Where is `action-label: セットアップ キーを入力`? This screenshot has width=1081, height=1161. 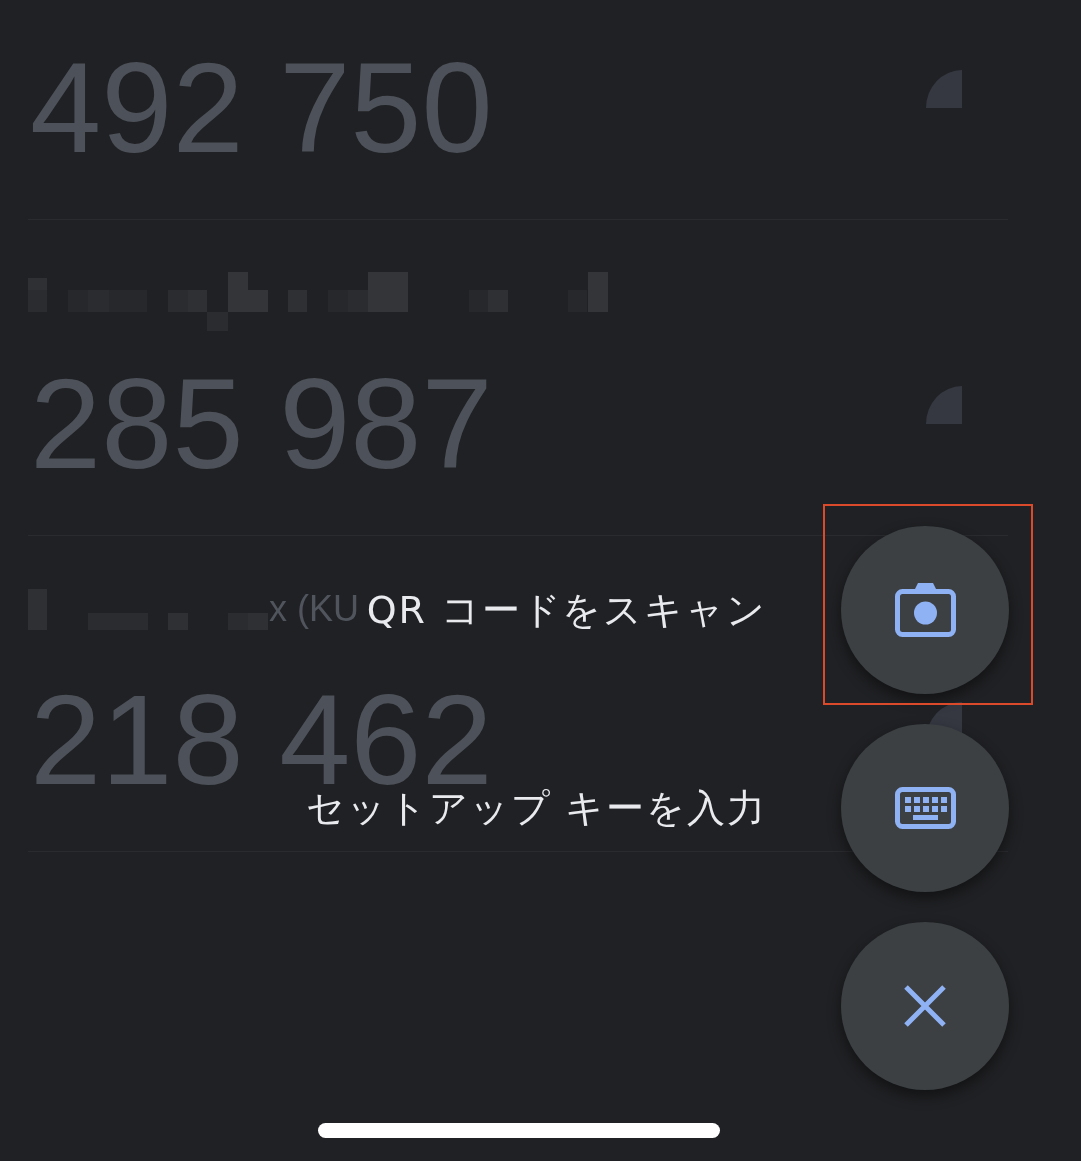
action-label: セットアップ キーを入力 is located at coordinates (536, 808).